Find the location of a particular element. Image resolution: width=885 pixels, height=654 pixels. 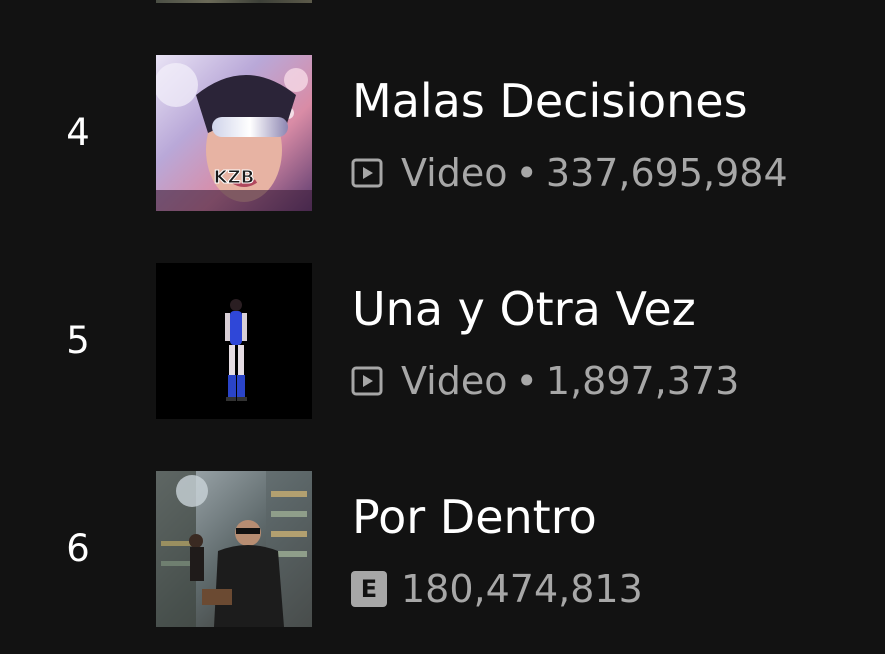

explicit-icon: E is located at coordinates (369, 589).